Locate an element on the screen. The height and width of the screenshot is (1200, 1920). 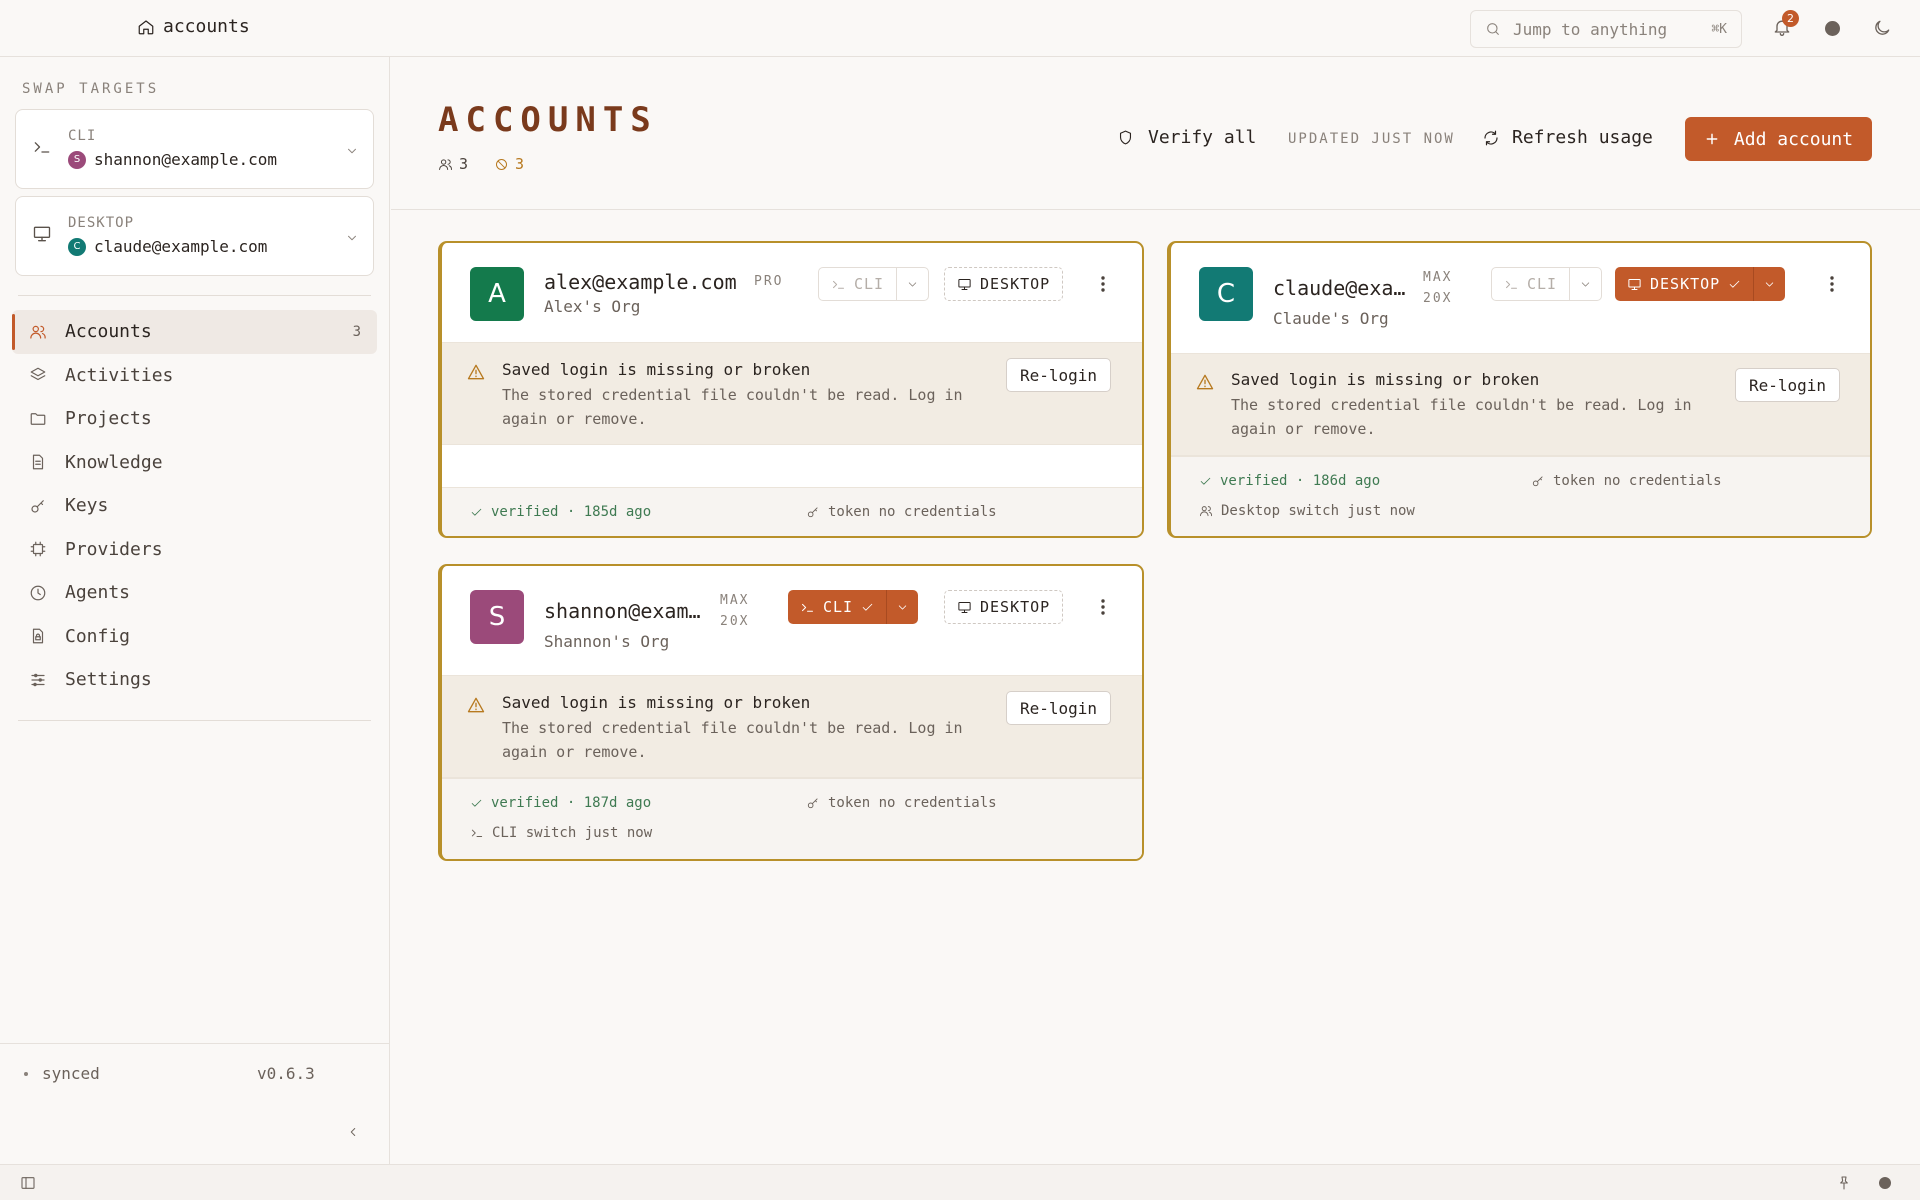
notifications-button: 2 is located at coordinates (1785, 24).